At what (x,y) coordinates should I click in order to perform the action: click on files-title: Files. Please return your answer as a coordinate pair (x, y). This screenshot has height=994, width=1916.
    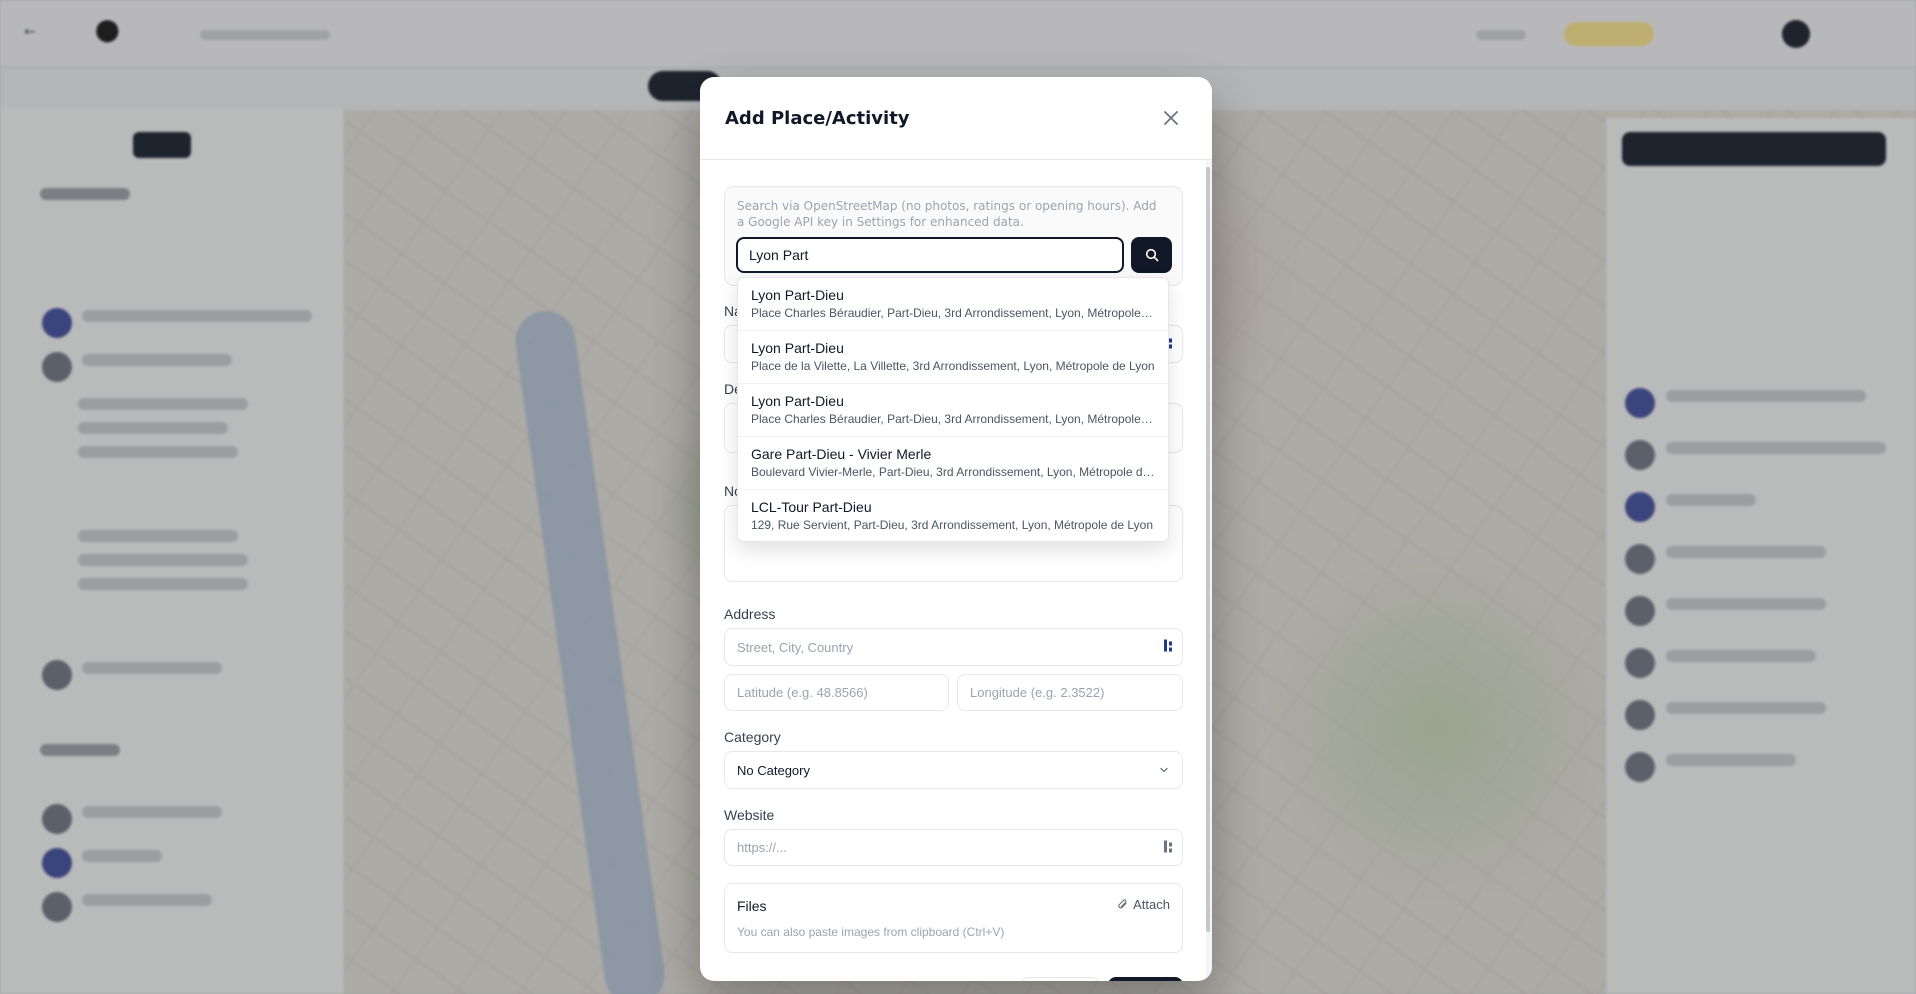
    Looking at the image, I should click on (752, 906).